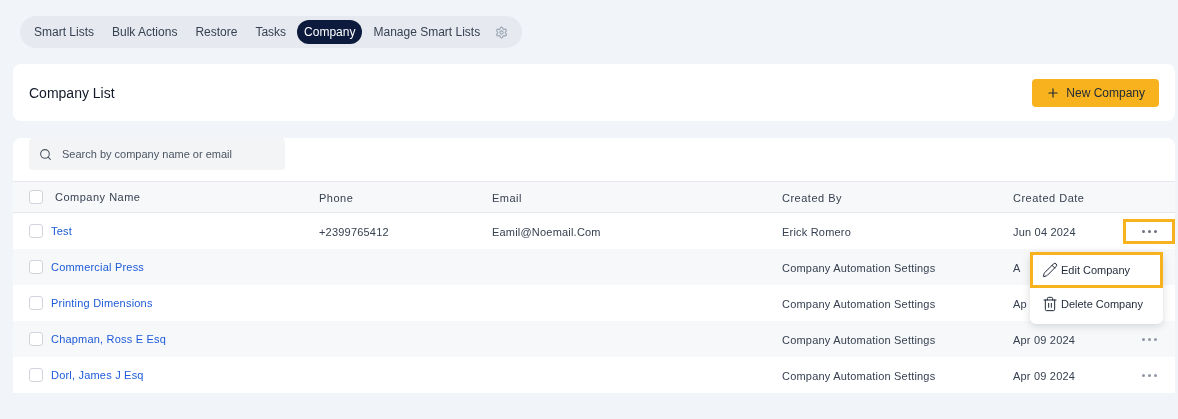 The image size is (1178, 419). What do you see at coordinates (36, 197) in the screenshot?
I see `select-all-checkbox` at bounding box center [36, 197].